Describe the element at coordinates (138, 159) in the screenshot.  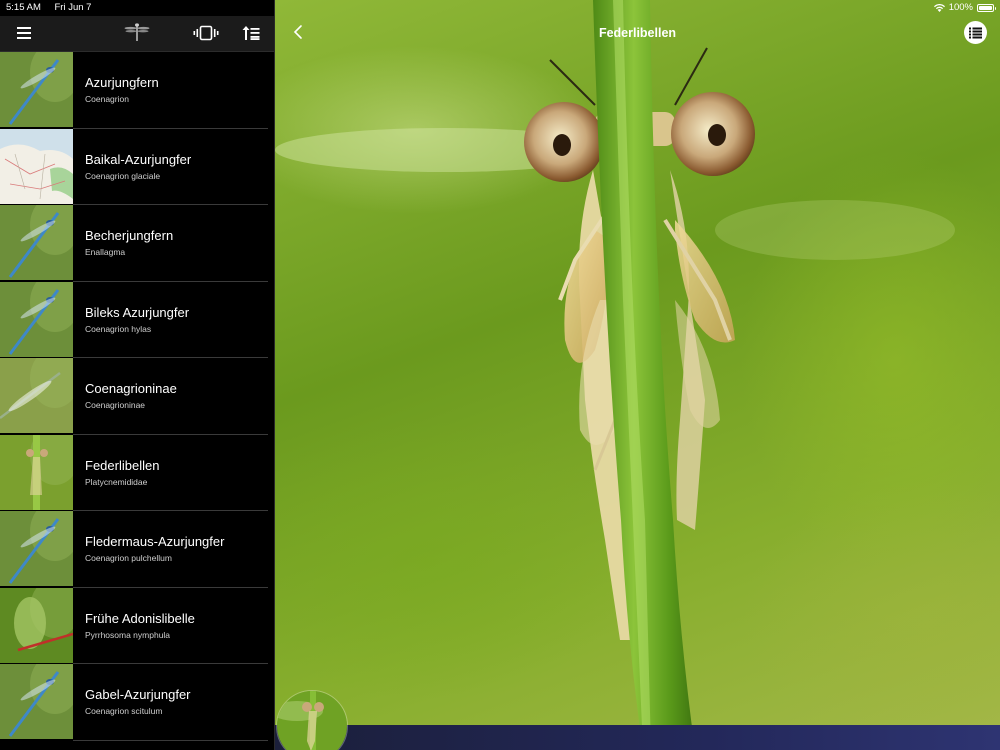
I see `species-name: Baikal-Azurjungfer` at that location.